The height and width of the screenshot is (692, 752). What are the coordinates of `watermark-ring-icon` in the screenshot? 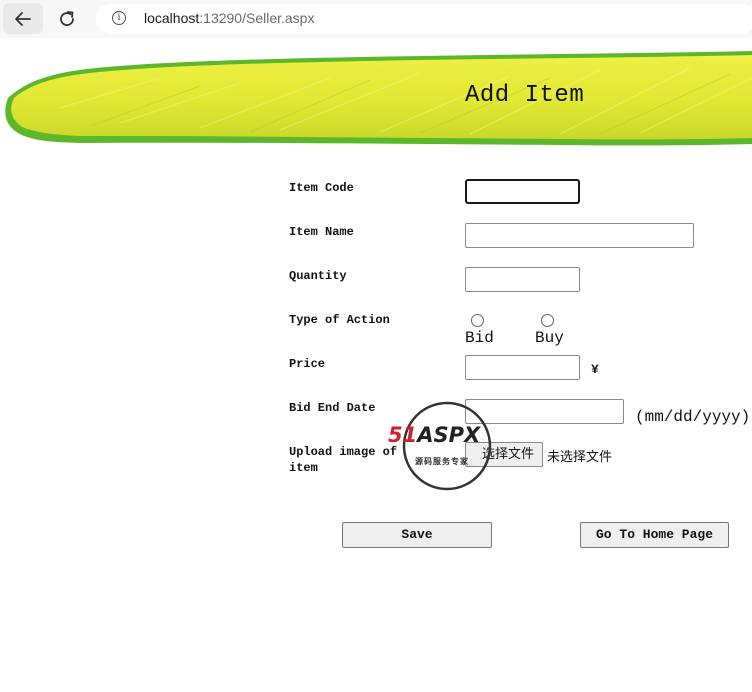 It's located at (447, 446).